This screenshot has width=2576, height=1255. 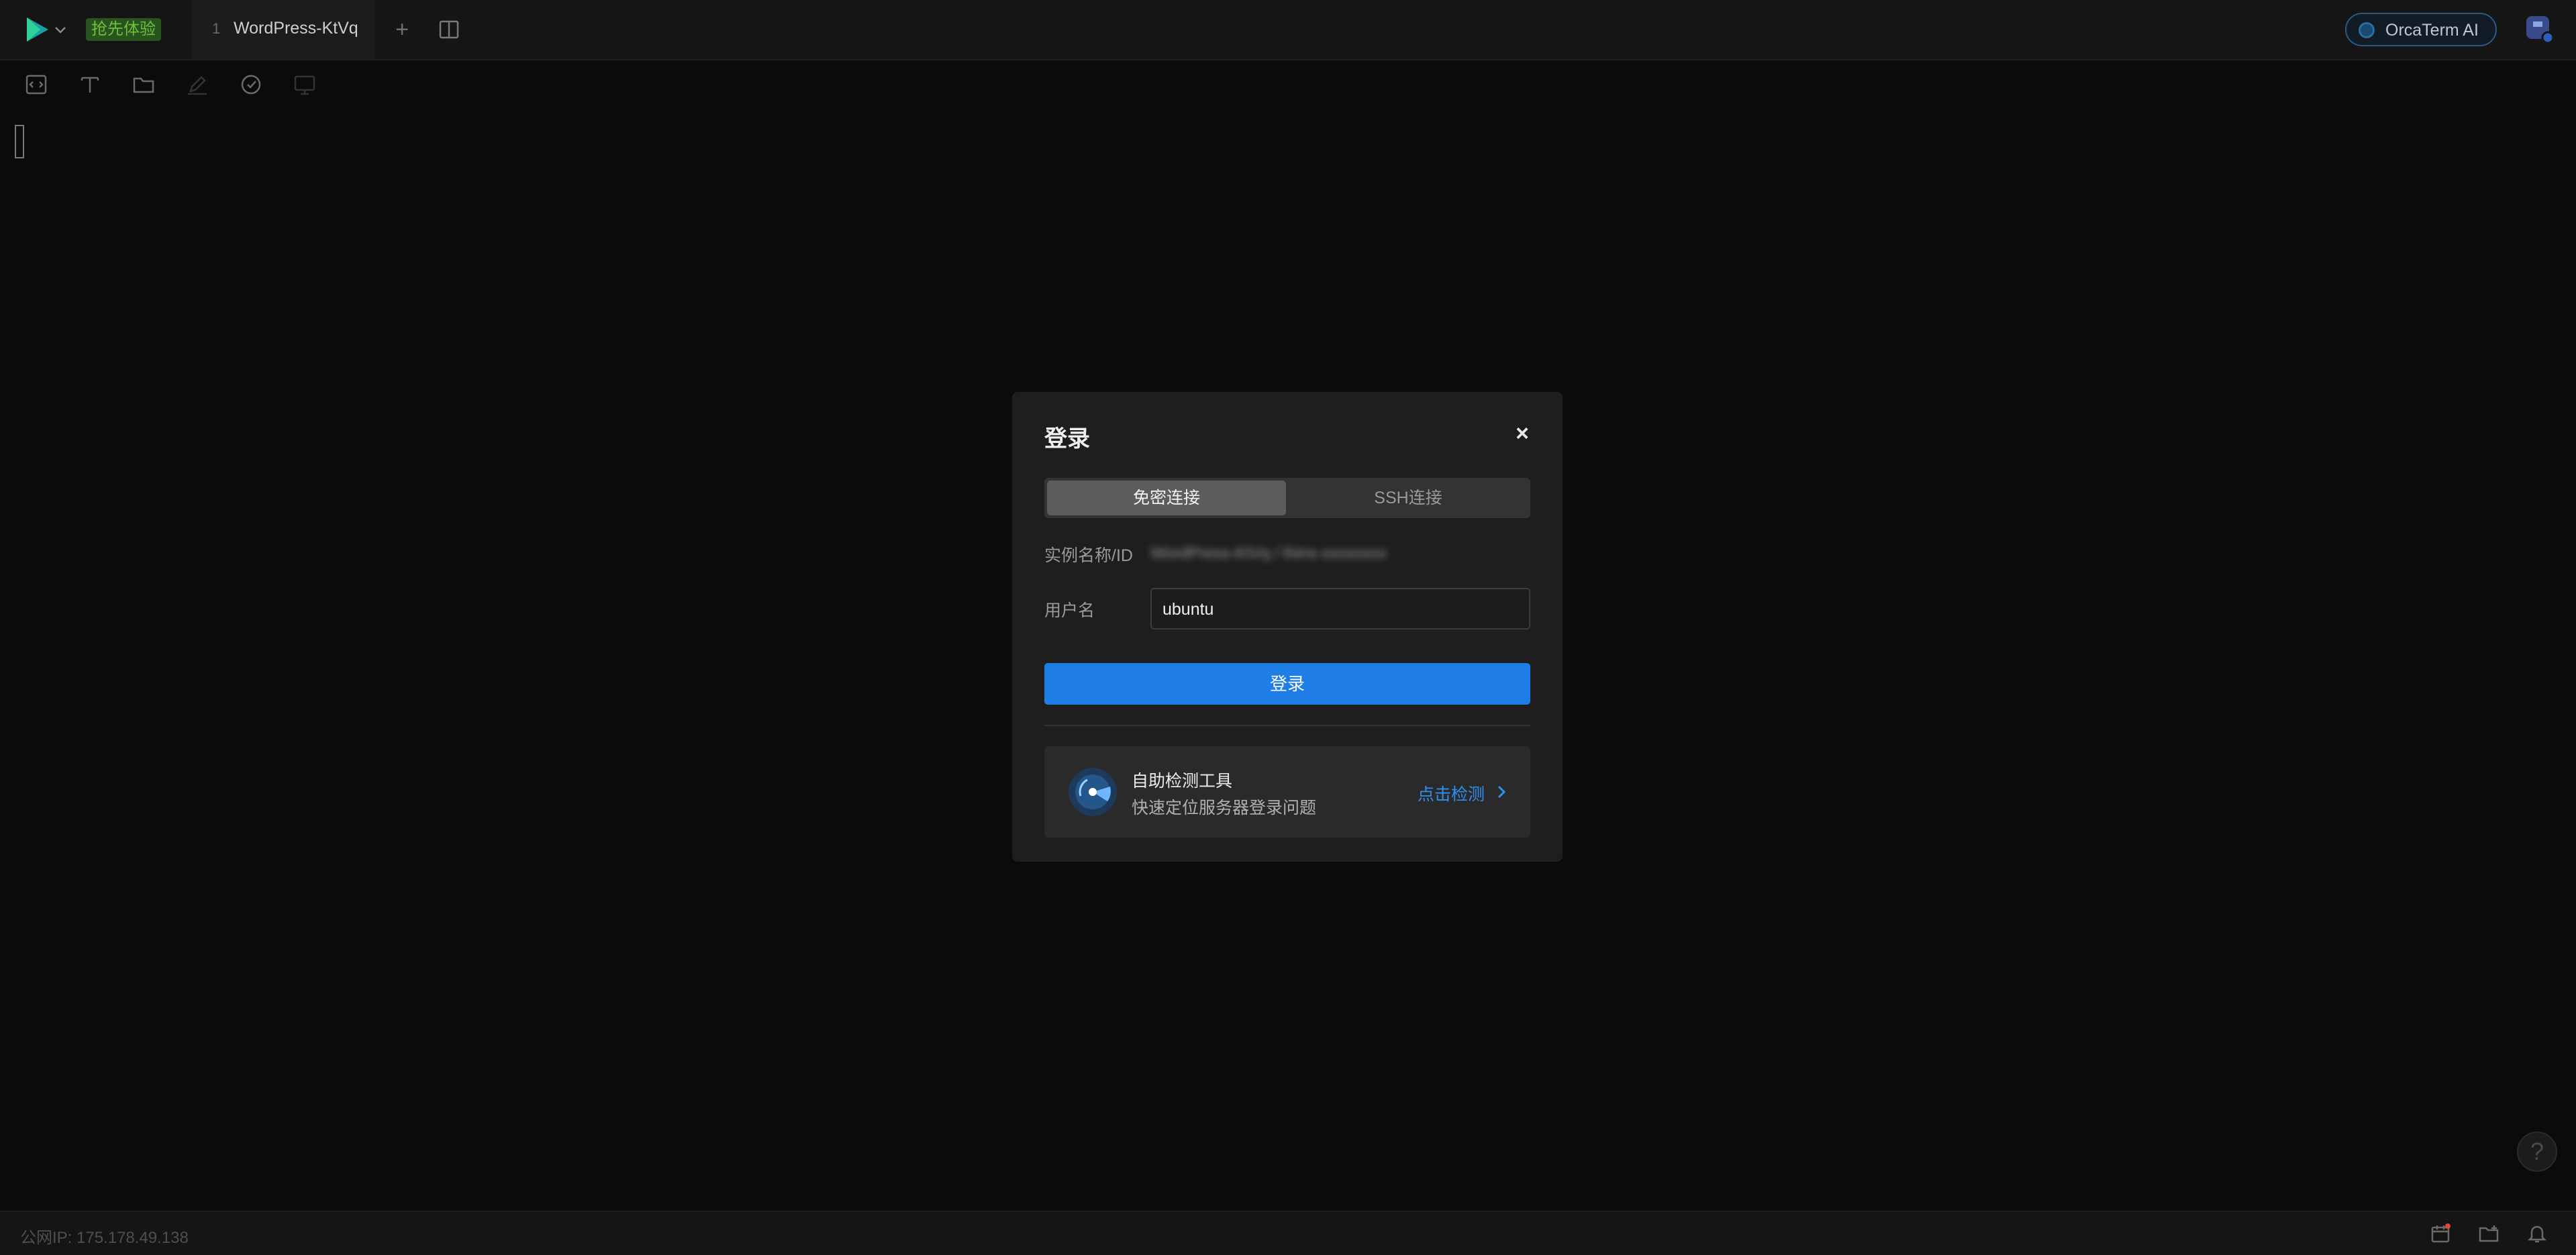 I want to click on divider, so click(x=1287, y=725).